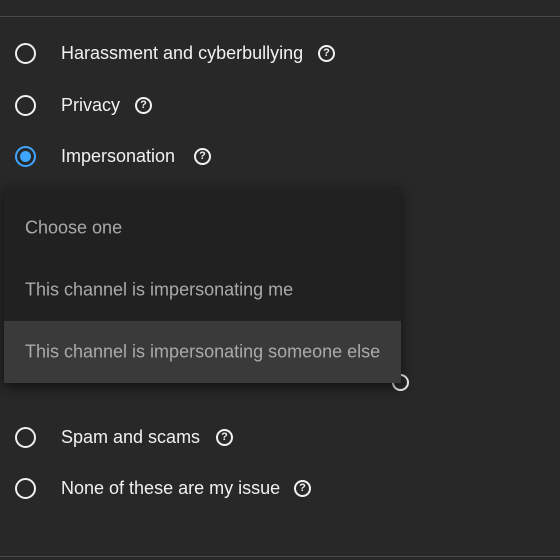  What do you see at coordinates (25, 156) in the screenshot?
I see `radio-impersonation` at bounding box center [25, 156].